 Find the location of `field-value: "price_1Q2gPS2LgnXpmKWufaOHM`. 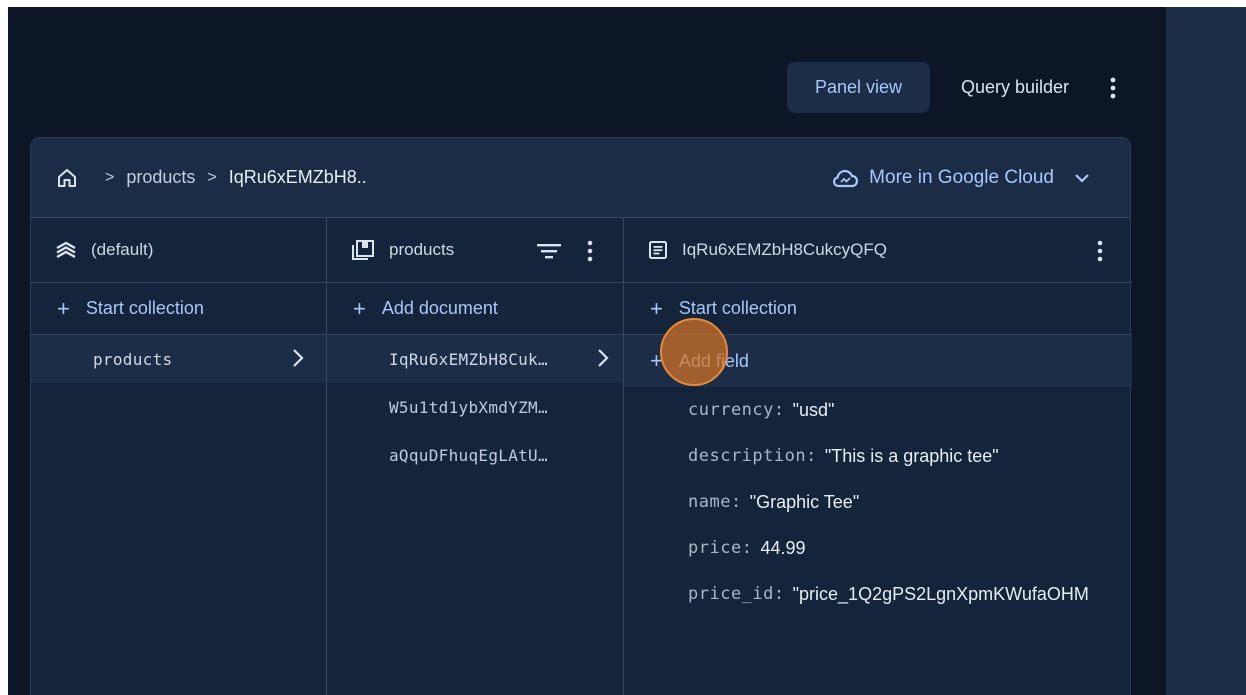

field-value: "price_1Q2gPS2LgnXpmKWufaOHM is located at coordinates (940, 593).